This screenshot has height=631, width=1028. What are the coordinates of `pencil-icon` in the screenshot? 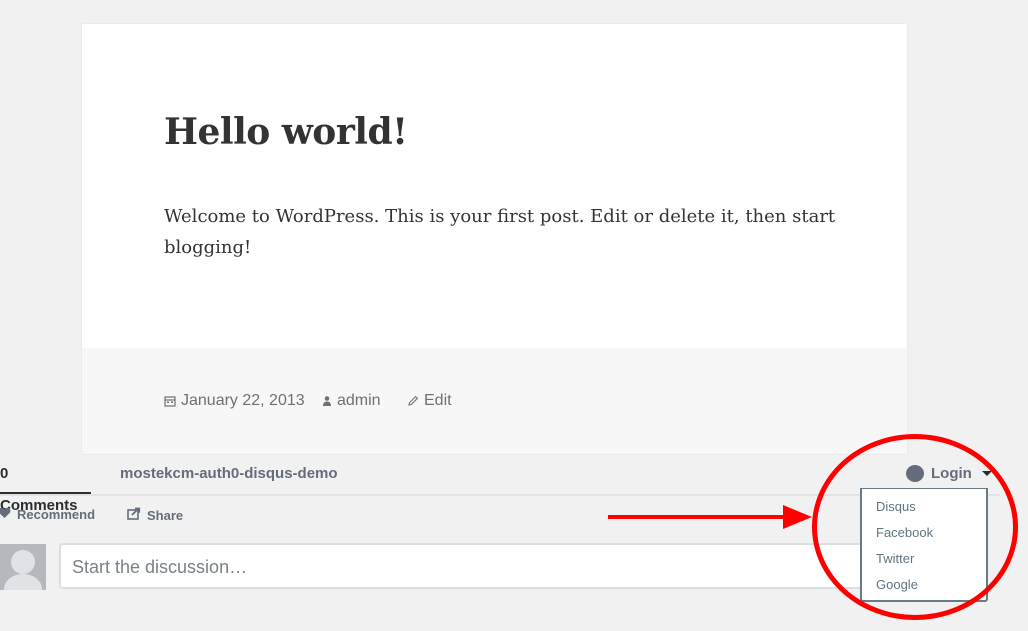 It's located at (413, 401).